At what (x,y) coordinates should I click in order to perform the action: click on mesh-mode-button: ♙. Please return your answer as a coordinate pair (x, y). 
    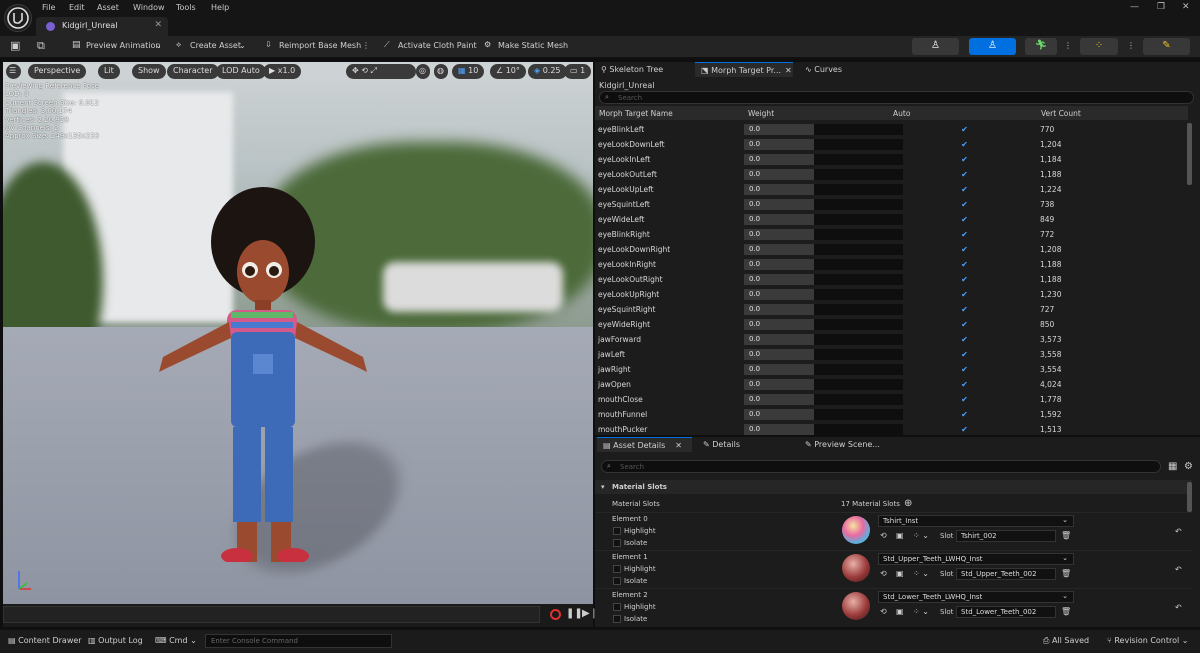
    Looking at the image, I should click on (992, 46).